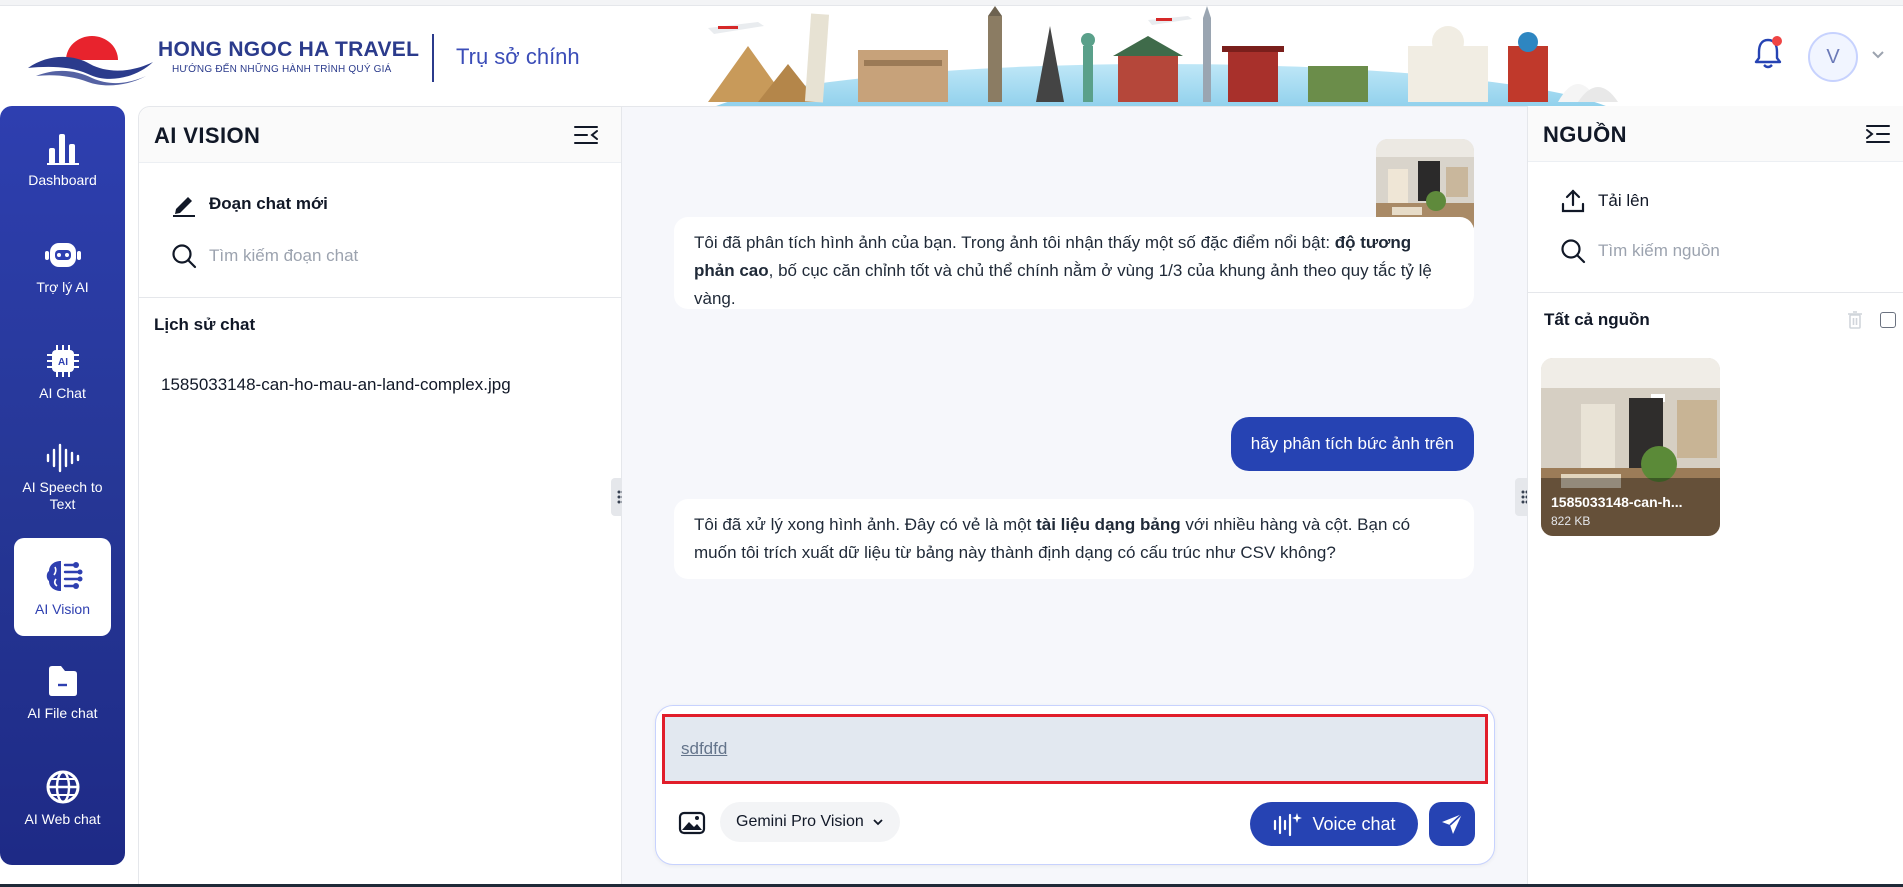 This screenshot has width=1903, height=887. Describe the element at coordinates (284, 255) in the screenshot. I see `search-chat-placeholder: Tìm kiếm đoạn chat` at that location.